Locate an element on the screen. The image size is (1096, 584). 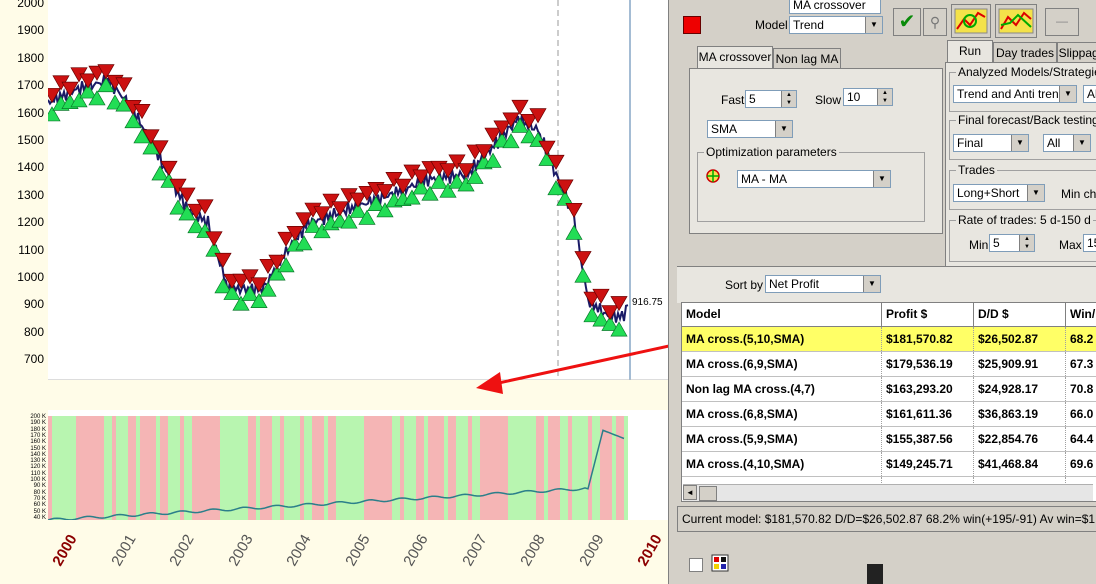
tab-slippage: Slippage is located at coordinates (1076, 52).